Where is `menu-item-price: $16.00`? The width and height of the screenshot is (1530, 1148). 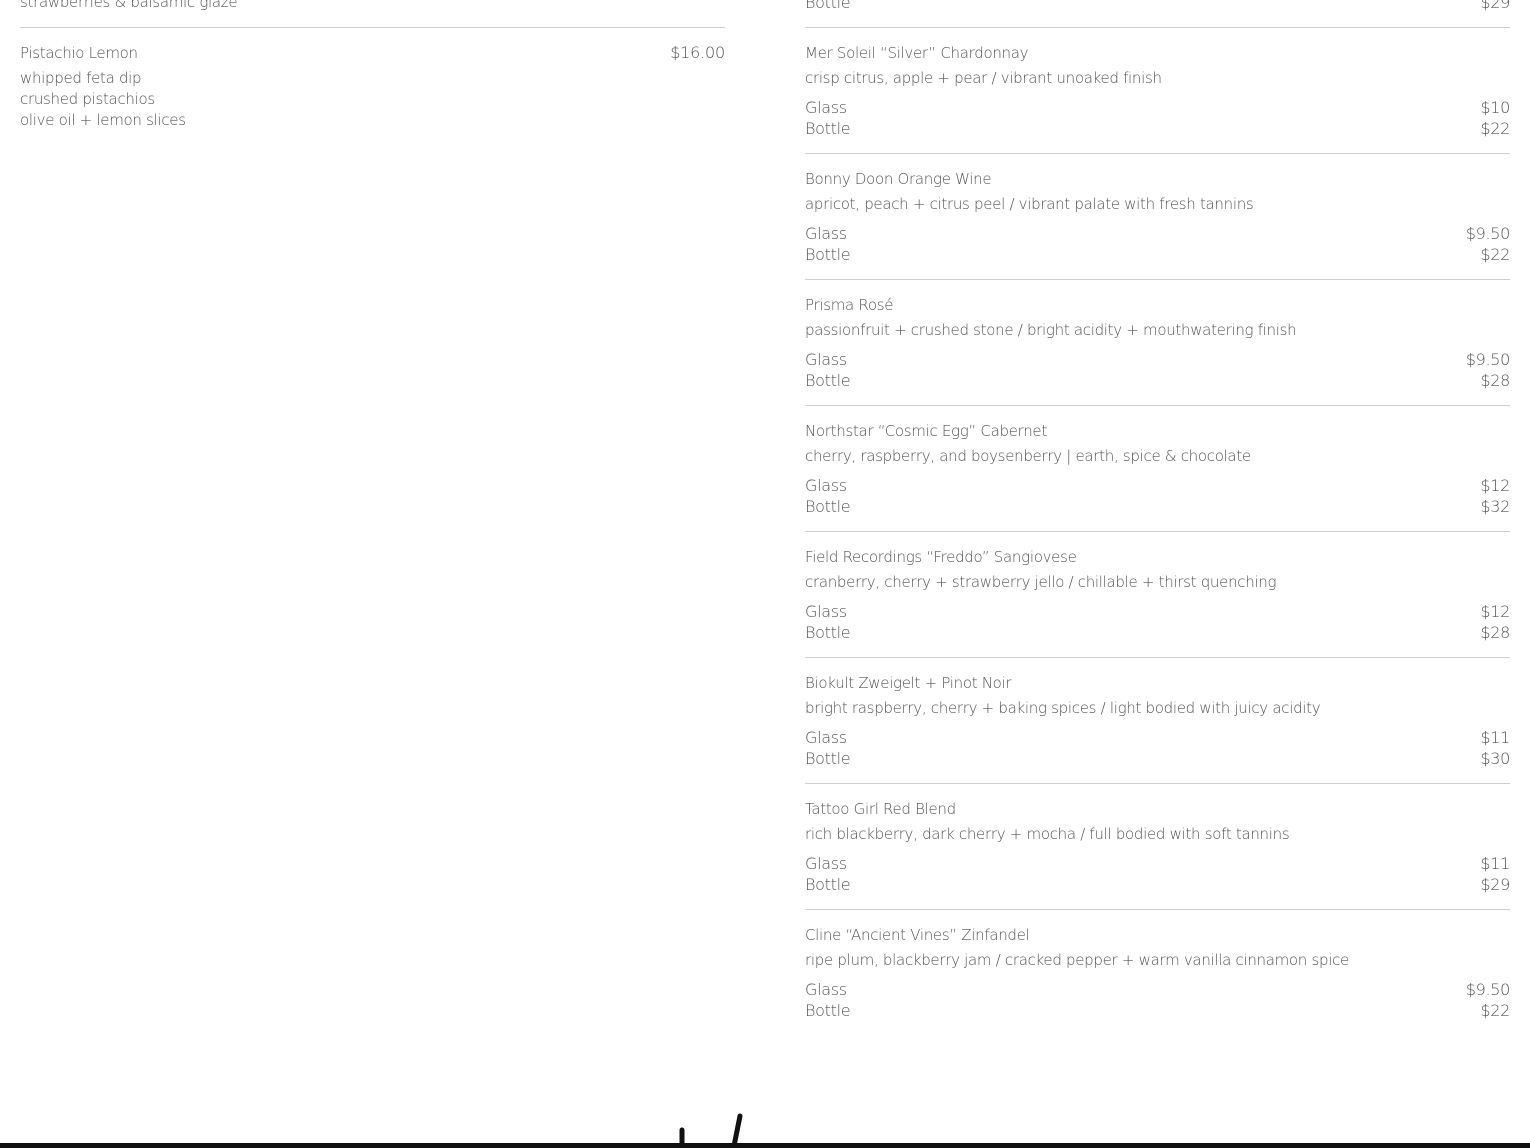
menu-item-price: $16.00 is located at coordinates (697, 52).